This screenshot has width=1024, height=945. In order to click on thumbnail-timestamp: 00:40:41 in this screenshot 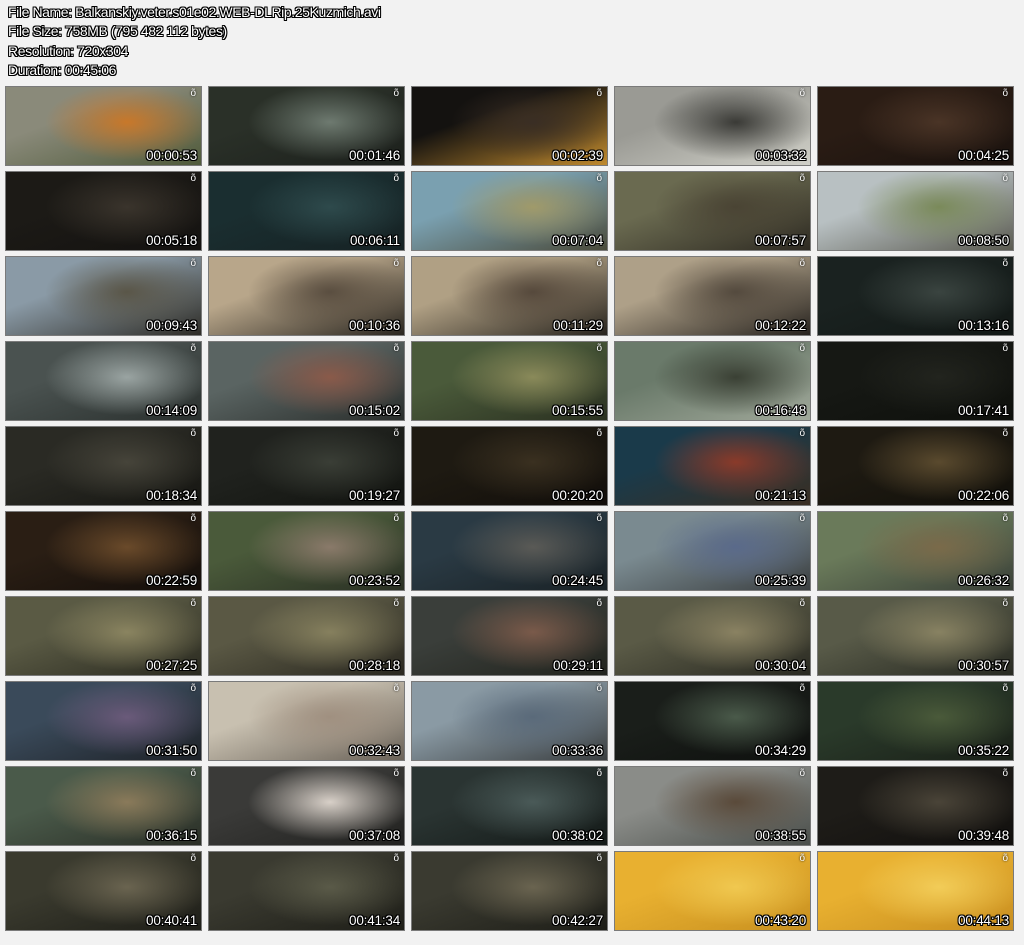, I will do `click(171, 920)`.